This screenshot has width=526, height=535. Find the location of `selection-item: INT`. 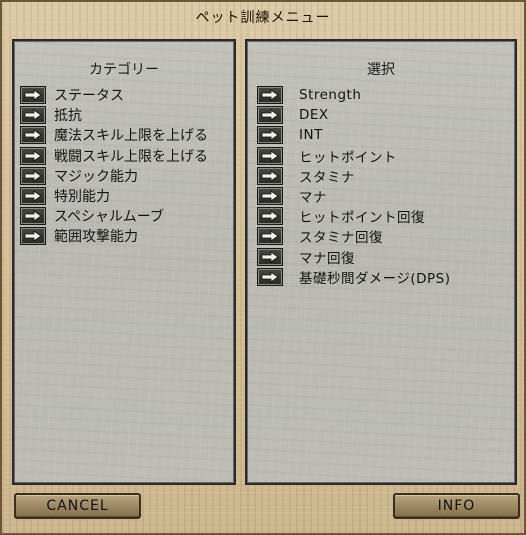

selection-item: INT is located at coordinates (386, 135).